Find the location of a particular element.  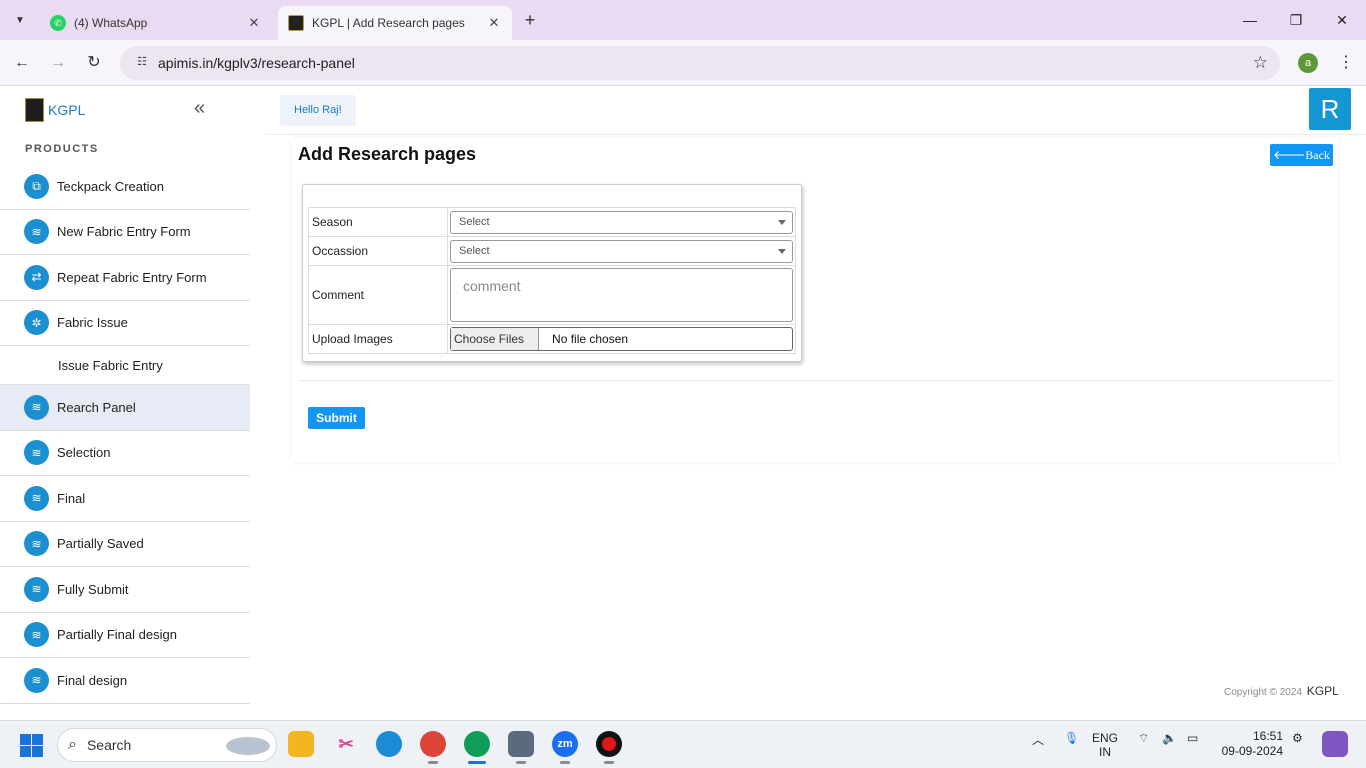

fabric-issue-icon: ✲ is located at coordinates (36, 323).